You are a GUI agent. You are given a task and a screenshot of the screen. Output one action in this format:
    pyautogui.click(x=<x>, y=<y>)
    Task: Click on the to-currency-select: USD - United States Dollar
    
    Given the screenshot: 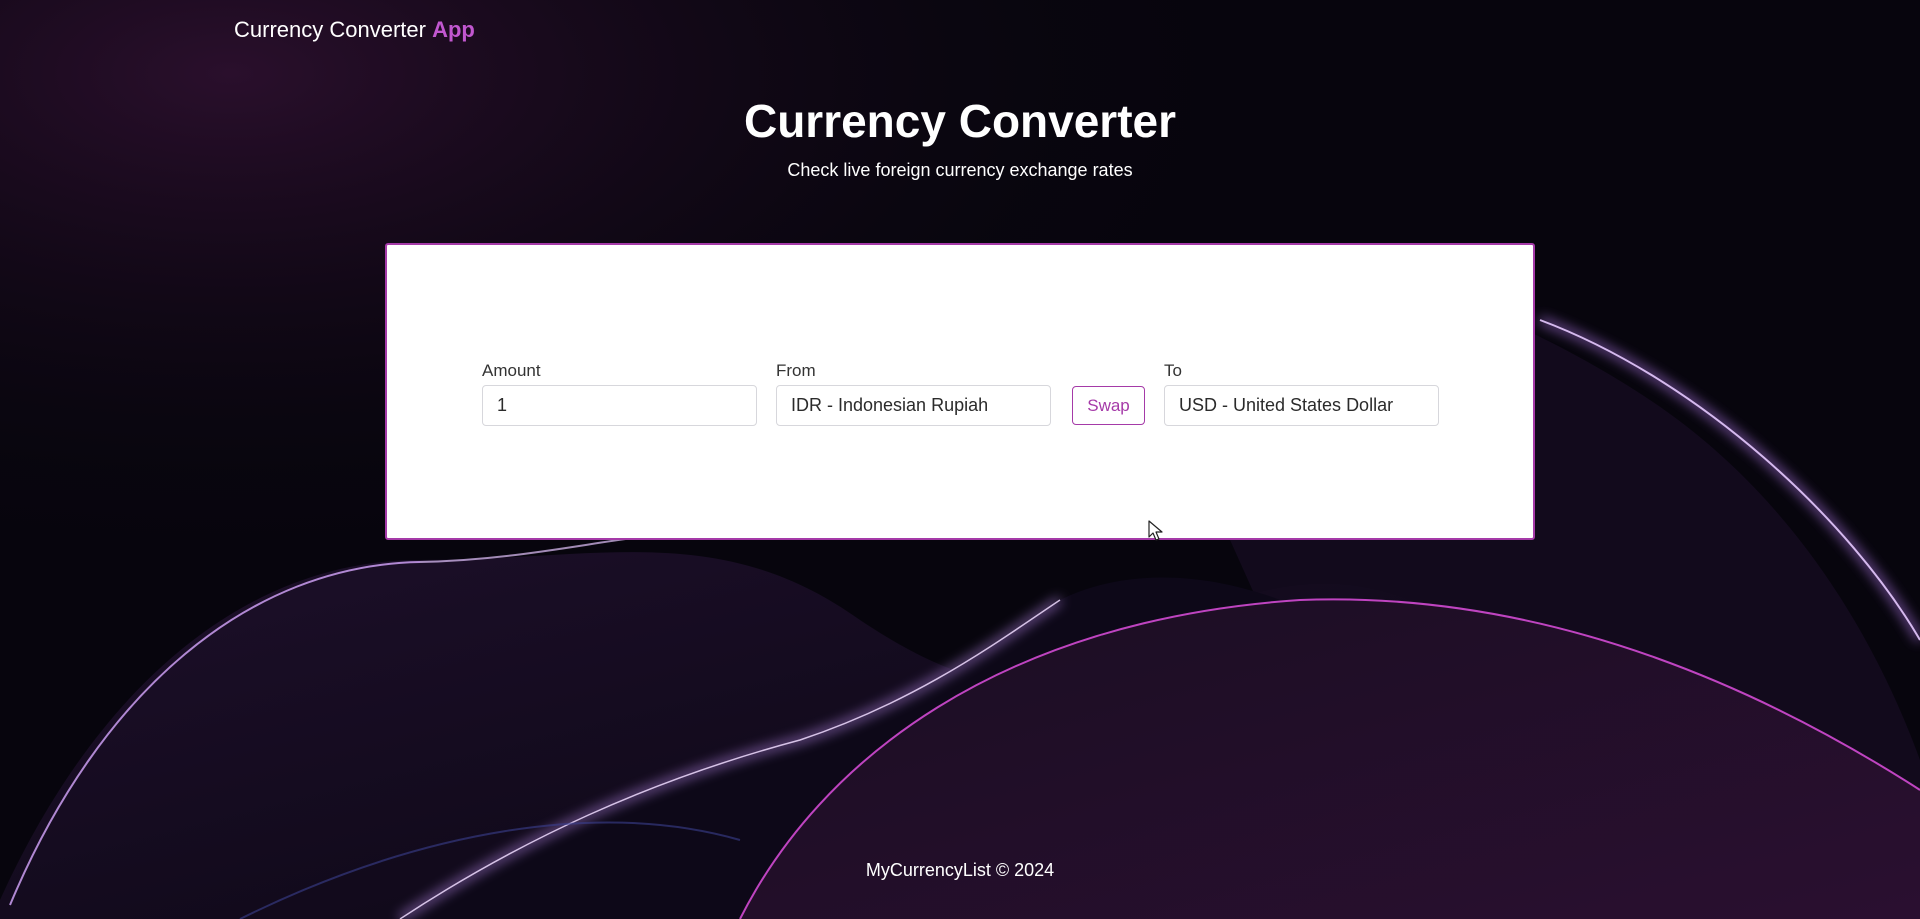 What is the action you would take?
    pyautogui.click(x=1301, y=405)
    